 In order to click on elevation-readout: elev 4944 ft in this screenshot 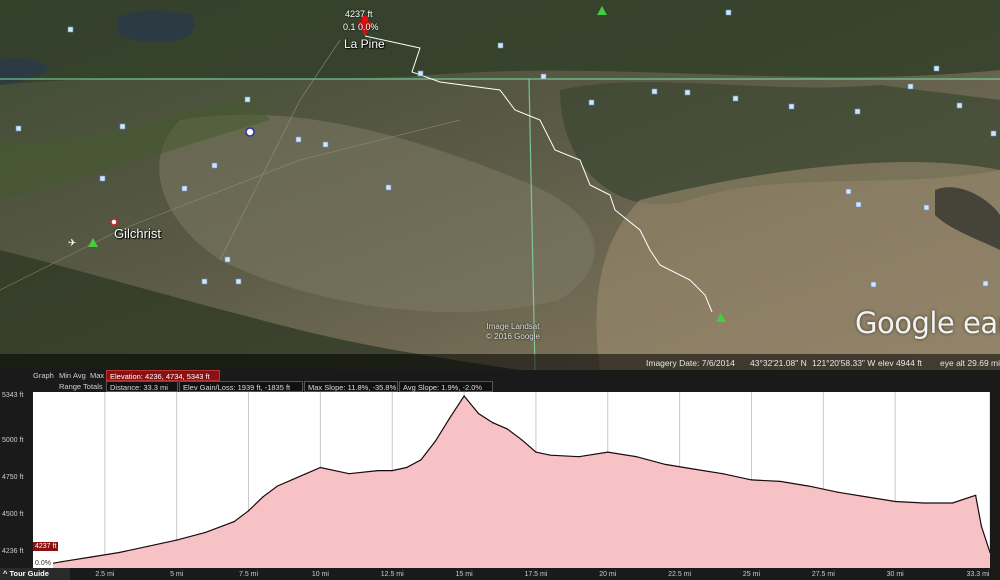, I will do `click(900, 363)`.